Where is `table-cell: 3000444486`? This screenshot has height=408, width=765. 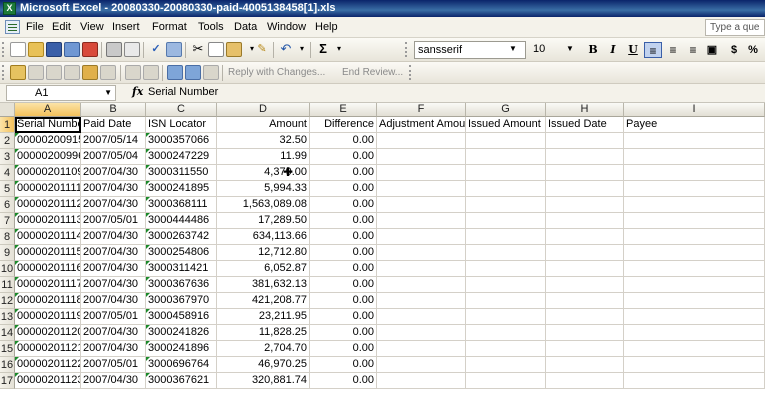
table-cell: 3000444486 is located at coordinates (181, 221).